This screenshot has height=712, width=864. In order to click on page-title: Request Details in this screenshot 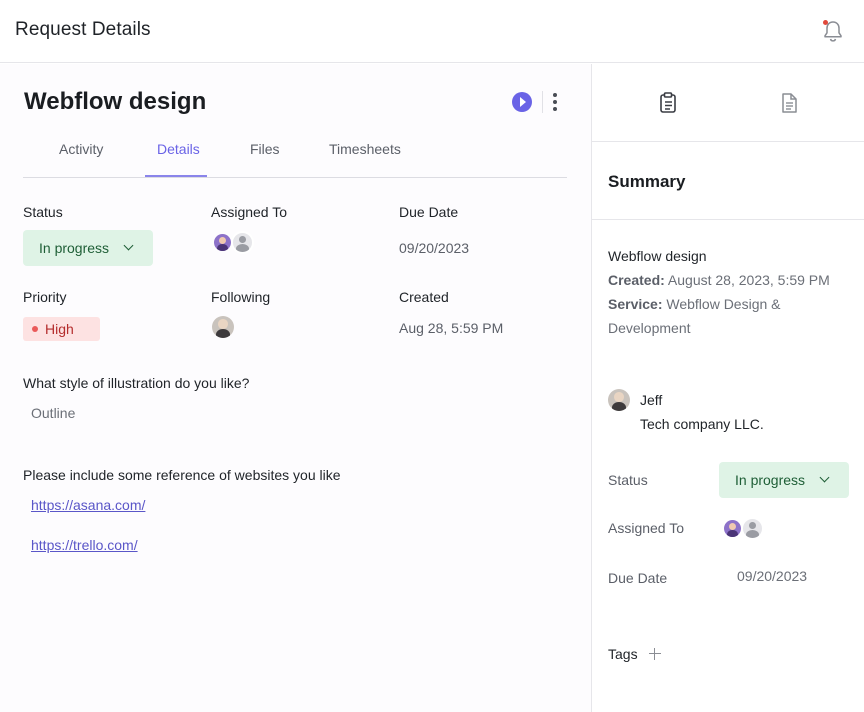, I will do `click(83, 29)`.